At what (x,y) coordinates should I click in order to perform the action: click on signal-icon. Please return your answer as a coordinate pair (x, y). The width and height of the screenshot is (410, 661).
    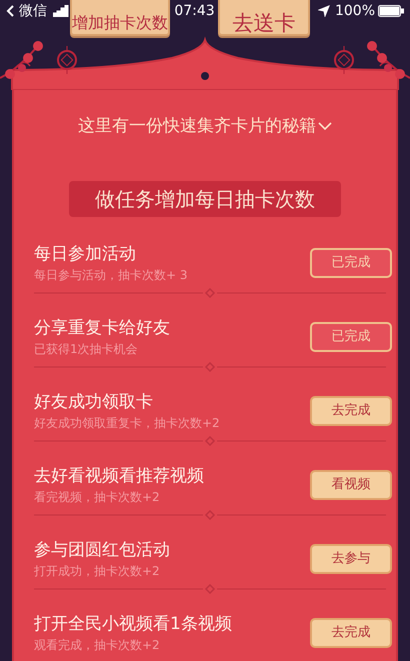
    Looking at the image, I should click on (62, 11).